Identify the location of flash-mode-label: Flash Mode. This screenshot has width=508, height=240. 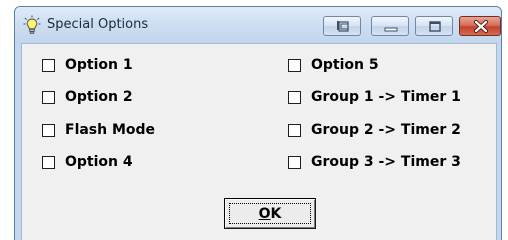
(110, 130).